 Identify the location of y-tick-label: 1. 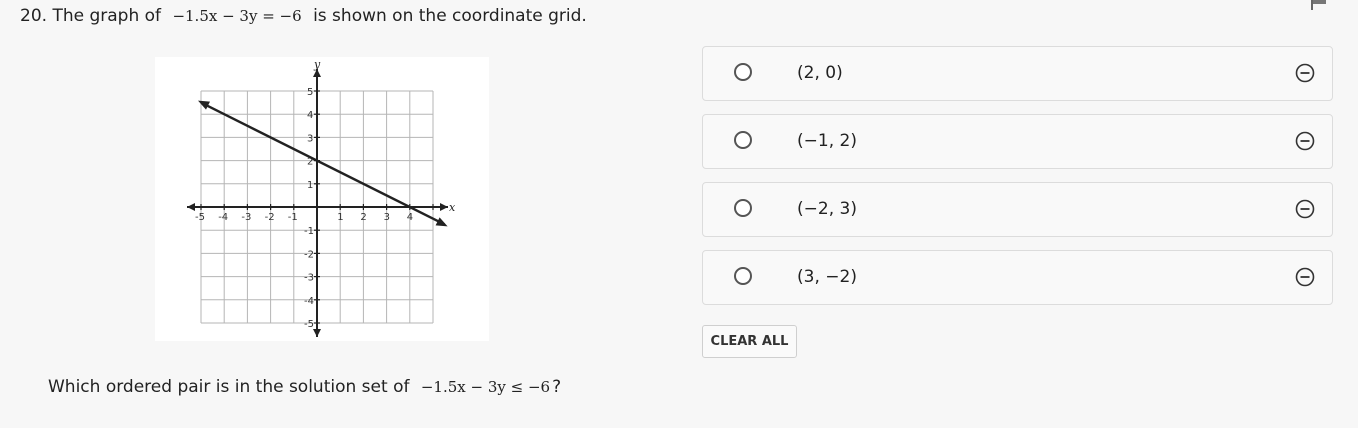
(310, 185).